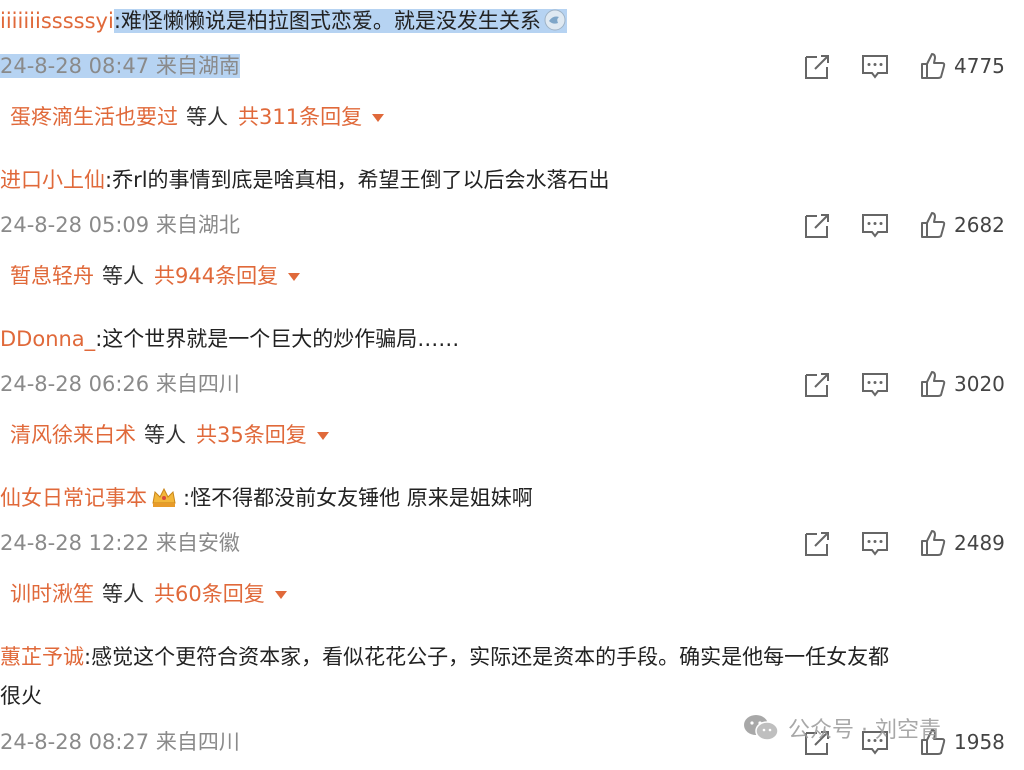  What do you see at coordinates (555, 20) in the screenshot?
I see `bubble-emoji-icon` at bounding box center [555, 20].